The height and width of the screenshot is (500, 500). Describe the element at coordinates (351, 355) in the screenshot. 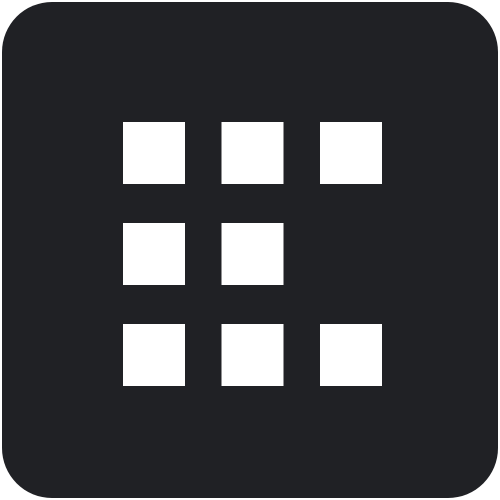

I see `grid-square-r3-c3` at that location.